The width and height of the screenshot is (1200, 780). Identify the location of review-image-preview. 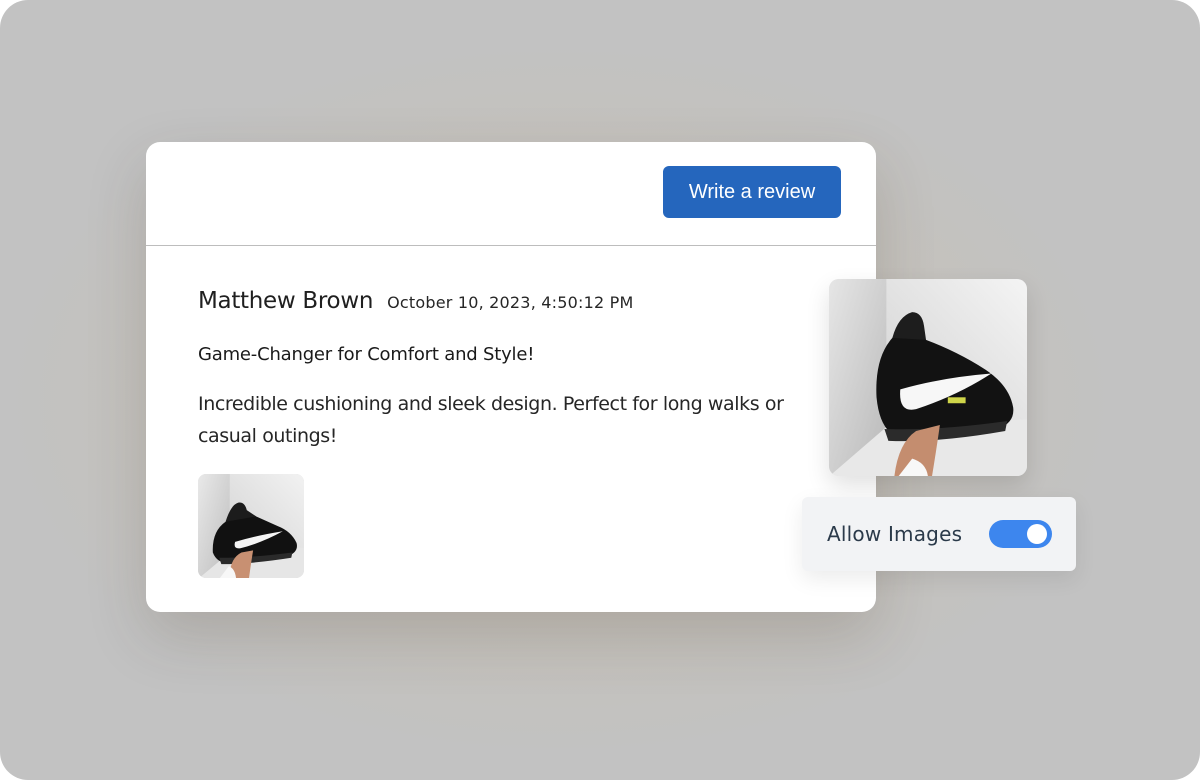
(928, 377).